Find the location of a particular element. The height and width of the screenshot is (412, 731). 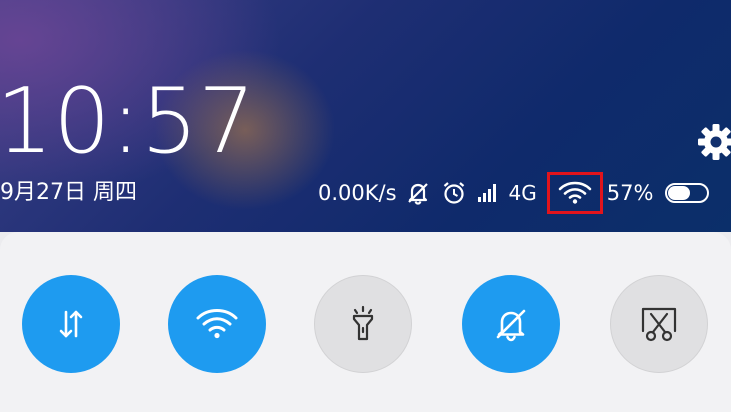

battery-percent: 57% is located at coordinates (630, 193).